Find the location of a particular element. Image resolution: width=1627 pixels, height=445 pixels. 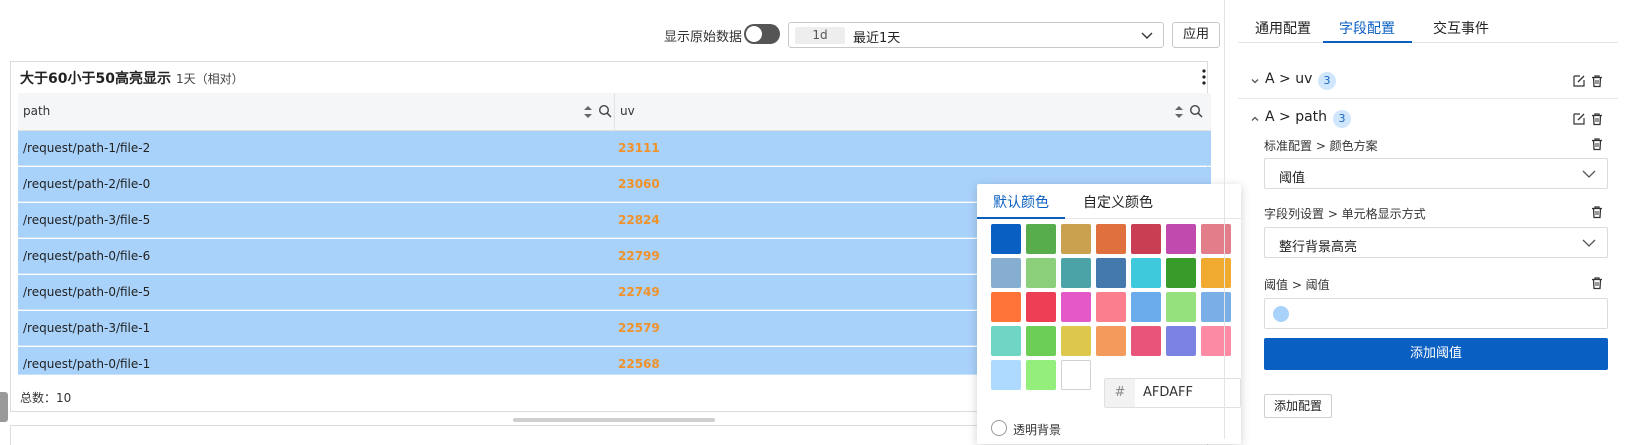

column-header-uv: uv is located at coordinates (627, 111).